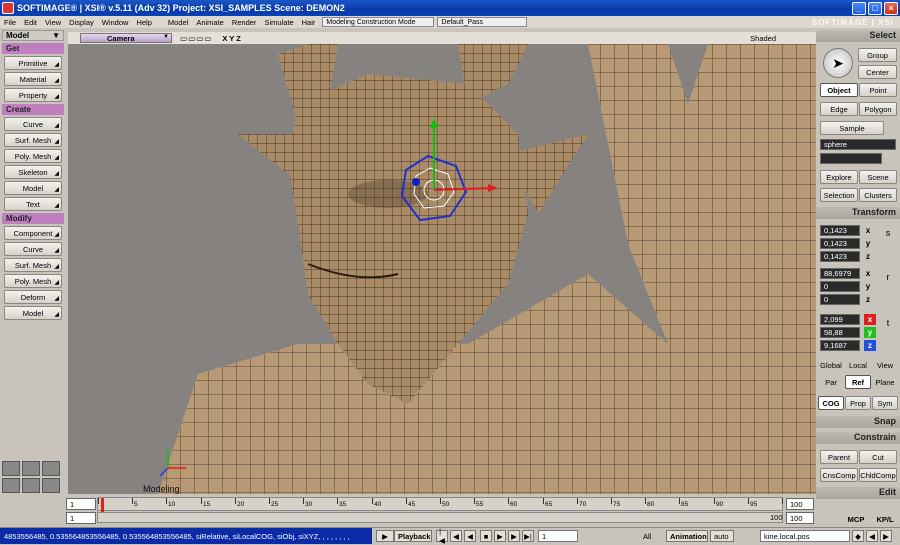  What do you see at coordinates (800, 518) in the screenshot?
I see `timeline-end2-field: 100` at bounding box center [800, 518].